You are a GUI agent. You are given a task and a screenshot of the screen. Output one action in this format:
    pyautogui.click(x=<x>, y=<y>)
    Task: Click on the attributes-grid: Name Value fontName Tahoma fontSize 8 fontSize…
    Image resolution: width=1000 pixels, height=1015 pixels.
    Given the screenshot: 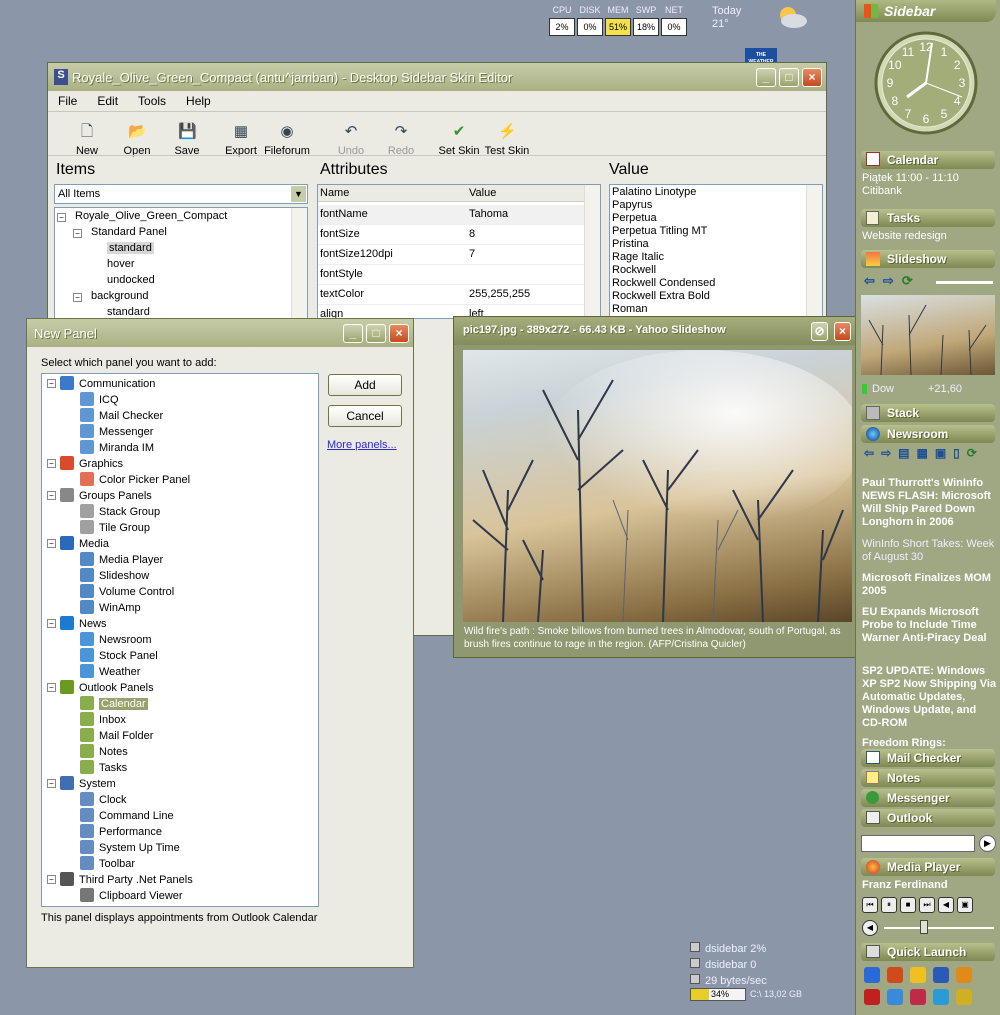 What is the action you would take?
    pyautogui.click(x=459, y=251)
    